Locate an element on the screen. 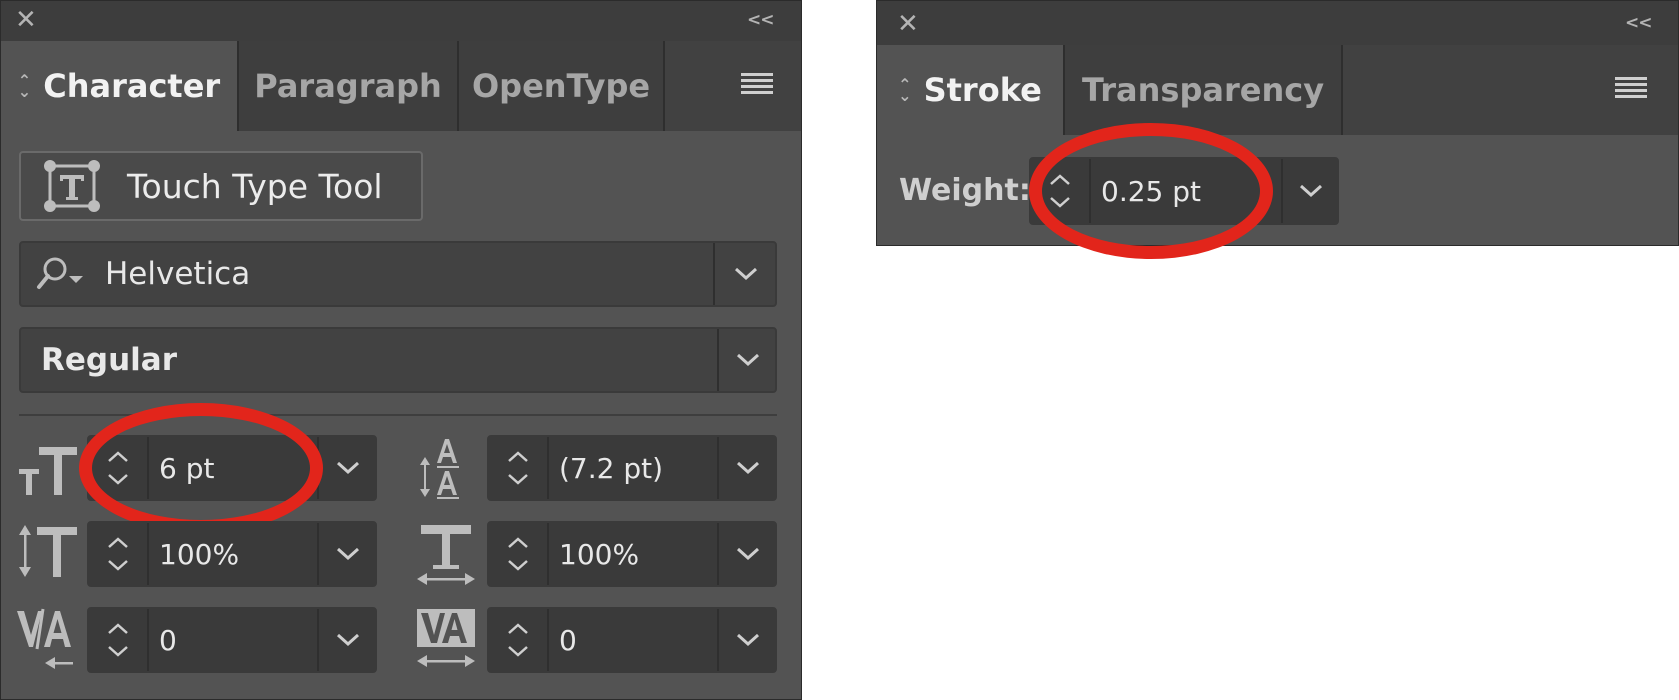  horizontal-scale-stepper is located at coordinates (518, 554).